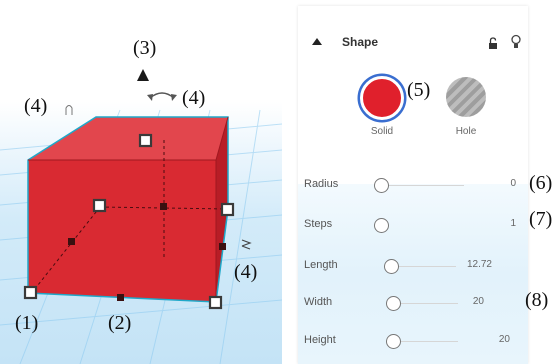  I want to click on right-mid-dot, so click(222, 246).